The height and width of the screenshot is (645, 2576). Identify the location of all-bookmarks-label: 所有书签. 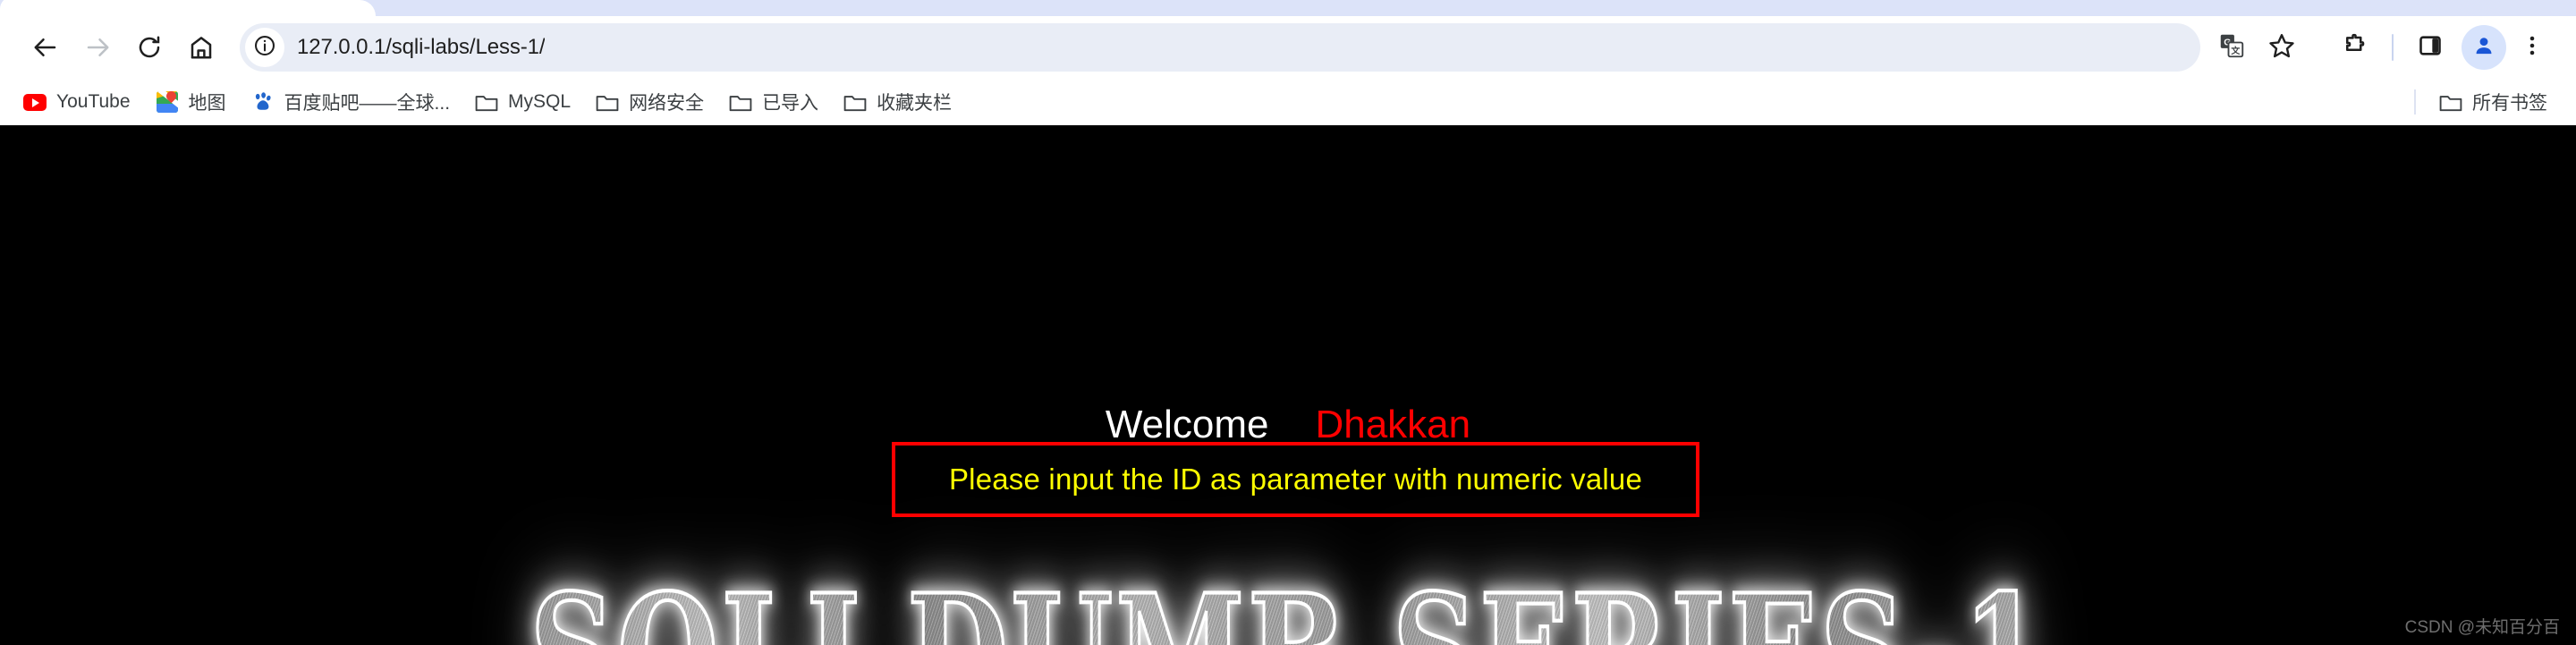
(2509, 103).